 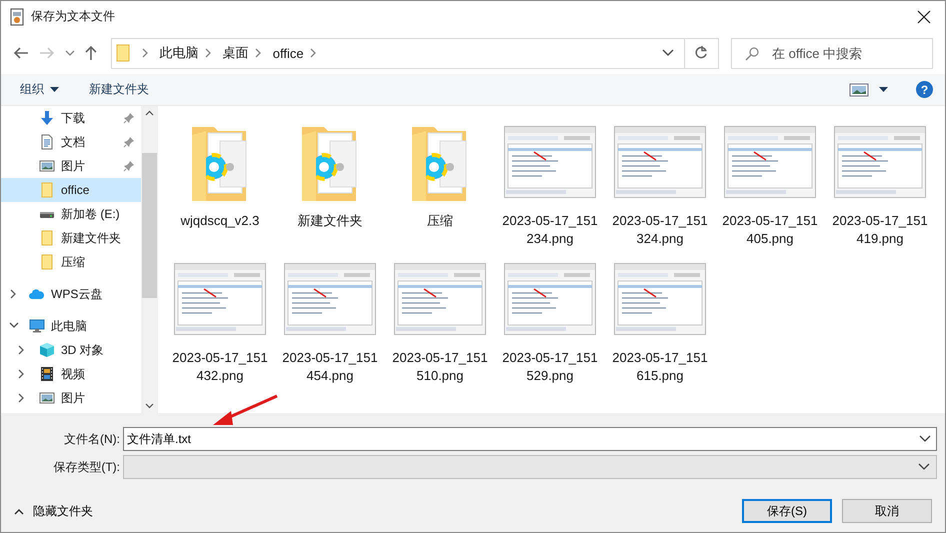 What do you see at coordinates (880, 186) in the screenshot?
I see `file-item: 2023-05-17_151419.png` at bounding box center [880, 186].